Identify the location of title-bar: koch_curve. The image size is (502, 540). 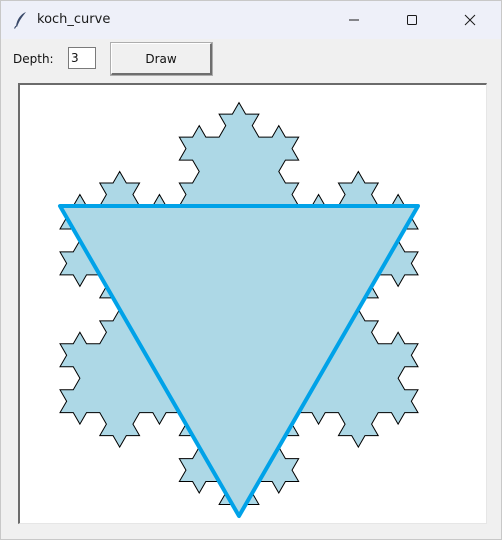
(251, 20).